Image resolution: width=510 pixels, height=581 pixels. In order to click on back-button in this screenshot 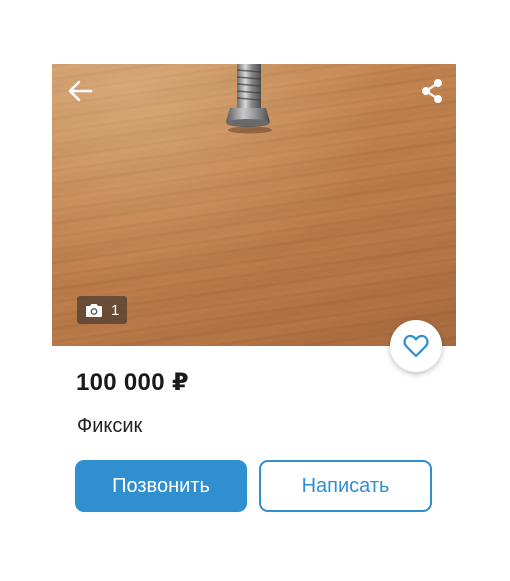, I will do `click(80, 91)`.